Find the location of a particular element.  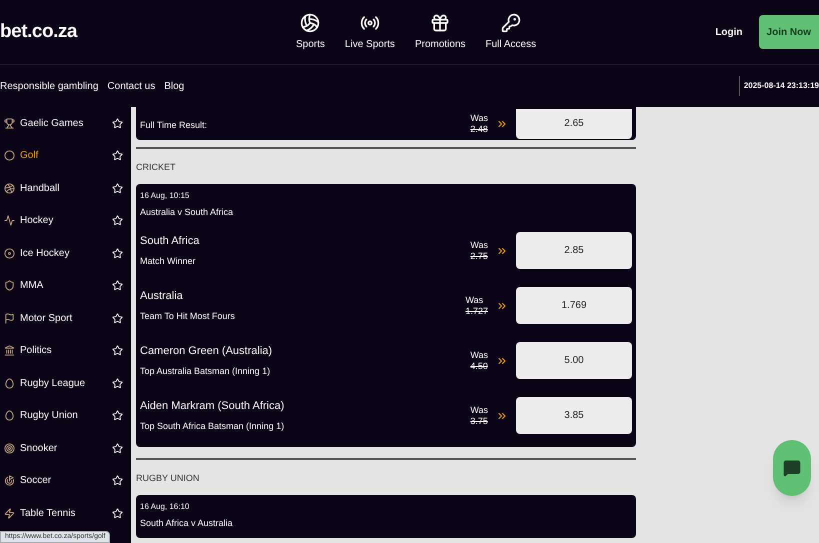

nav-link: Promotions is located at coordinates (440, 32).